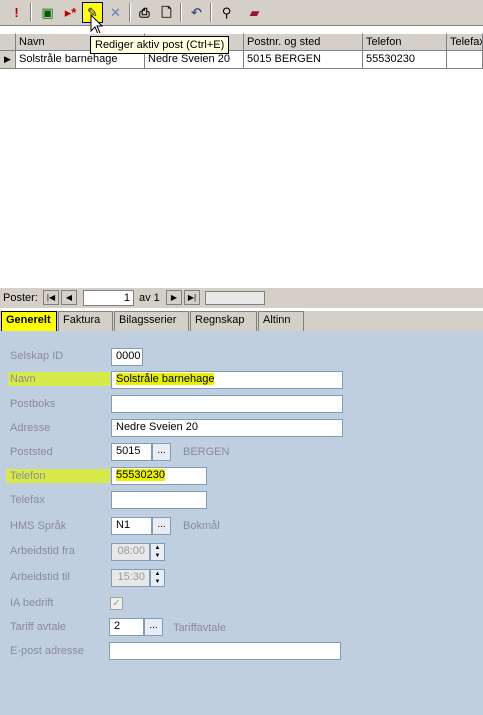  Describe the element at coordinates (31, 452) in the screenshot. I see `poststed-label: Poststed` at that location.